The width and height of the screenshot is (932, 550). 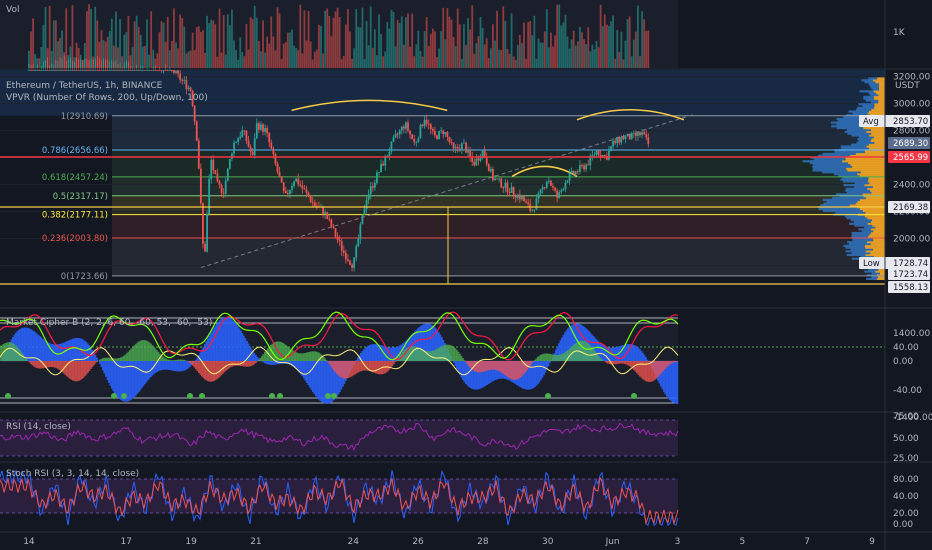 I want to click on stoch-title: Stoch RSI (3, 3, 14, 14, close), so click(x=72, y=474).